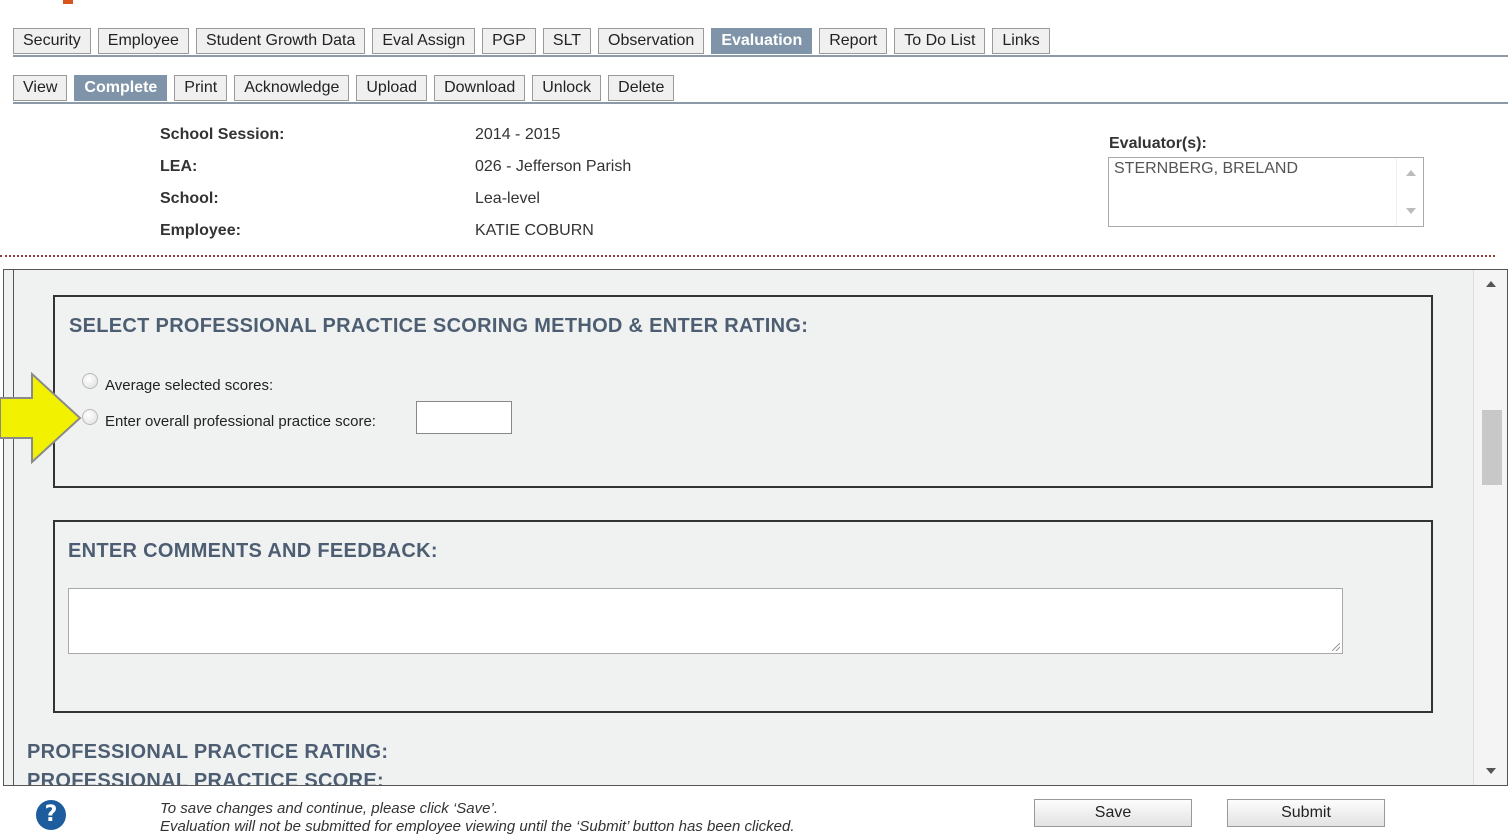 The image size is (1508, 835). Describe the element at coordinates (52, 41) in the screenshot. I see `tab-security: Security` at that location.